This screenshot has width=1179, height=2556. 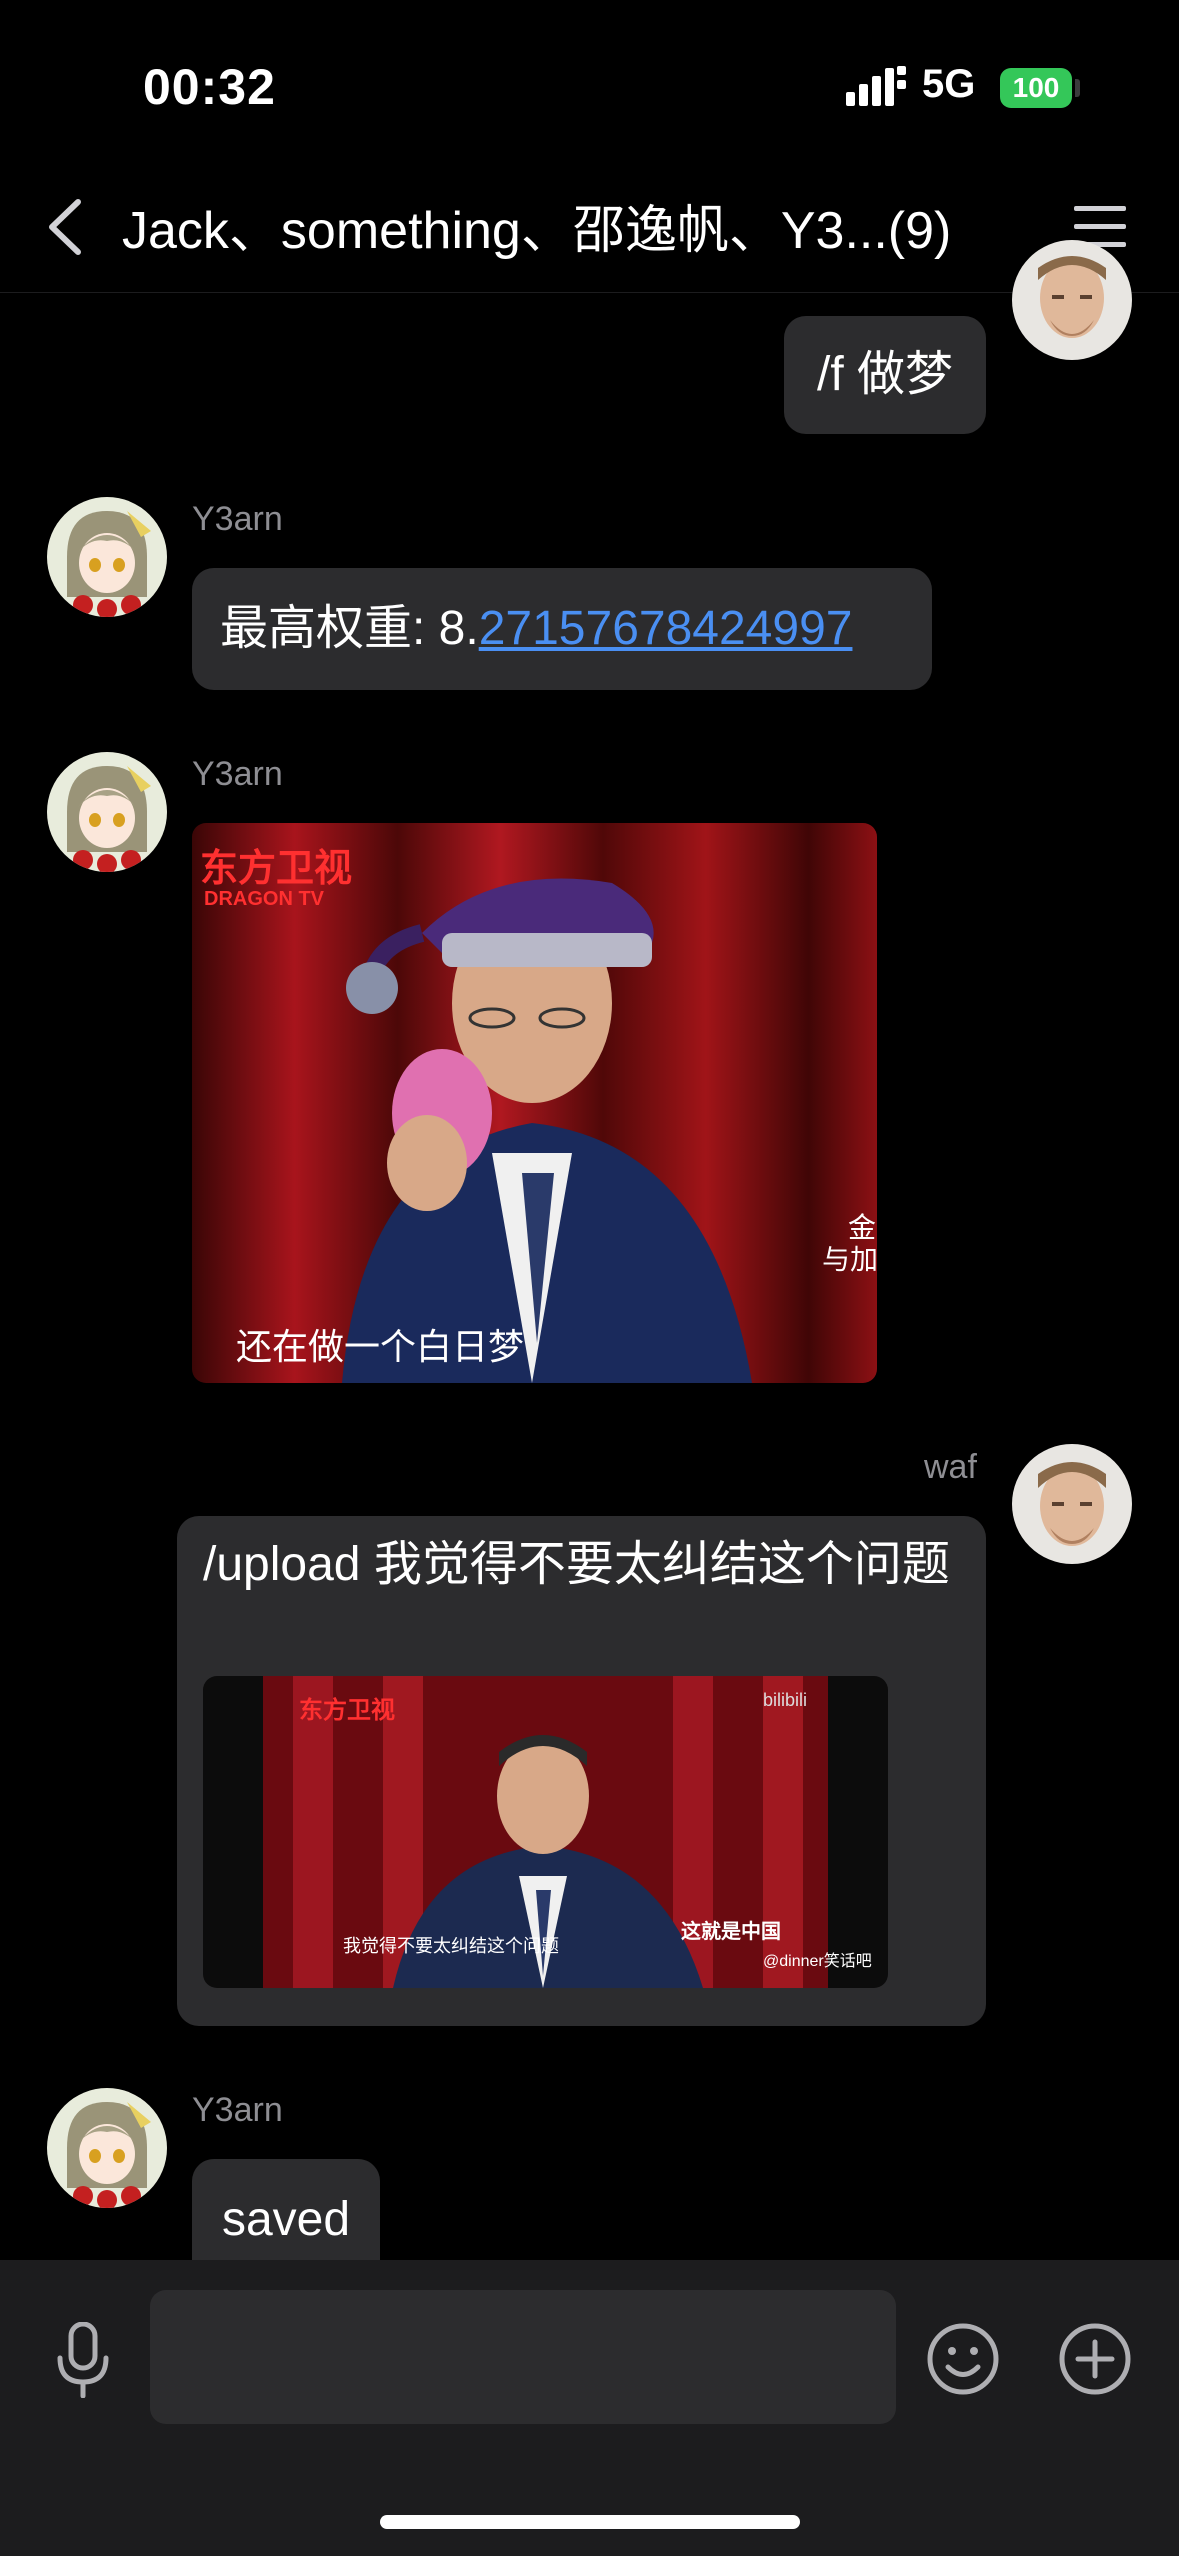 What do you see at coordinates (1036, 88) in the screenshot?
I see `battery-indicator: 100` at bounding box center [1036, 88].